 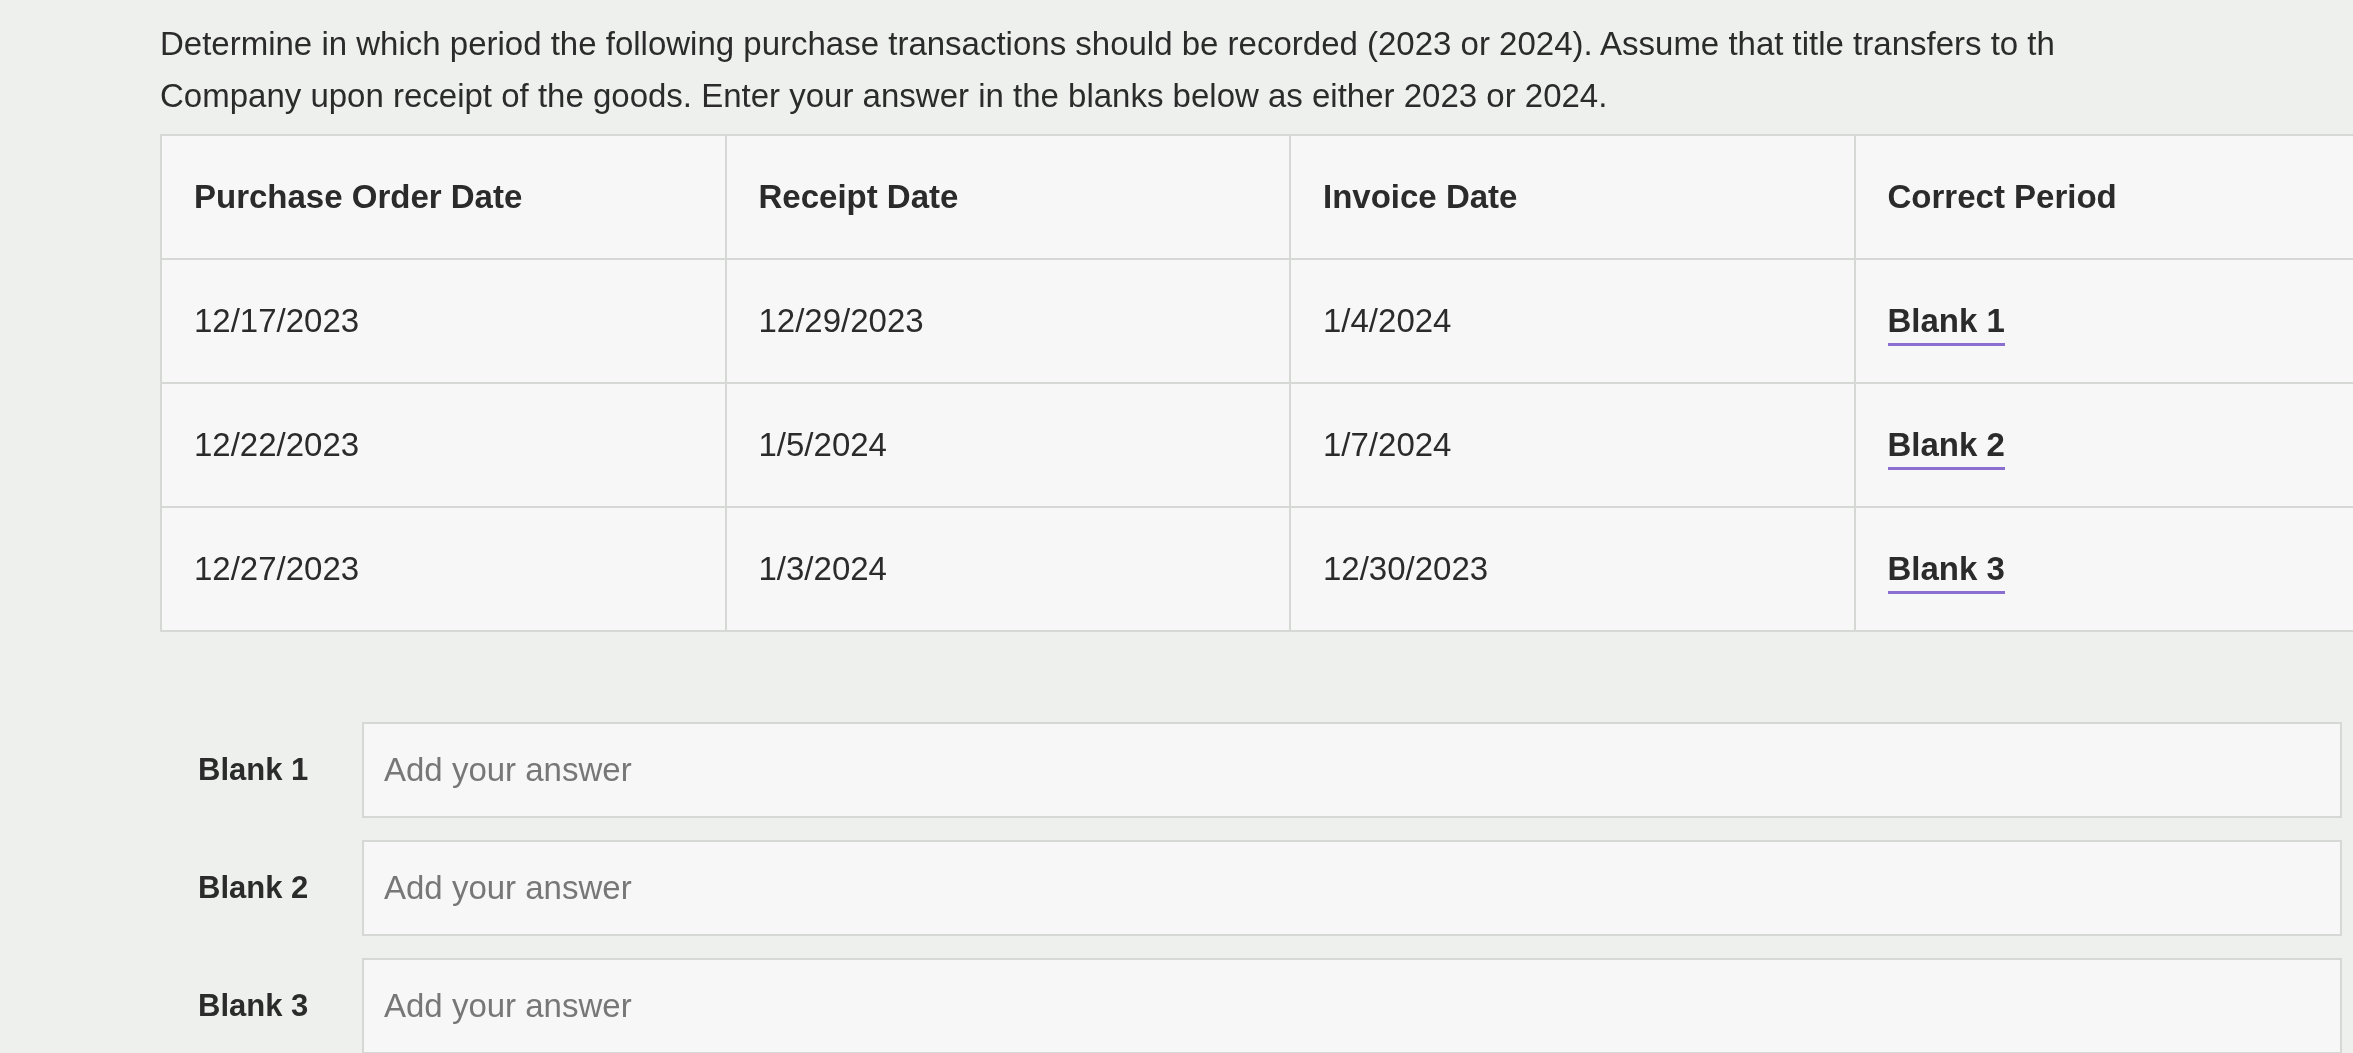 What do you see at coordinates (1007, 197) in the screenshot?
I see `column-header: Receipt Date` at bounding box center [1007, 197].